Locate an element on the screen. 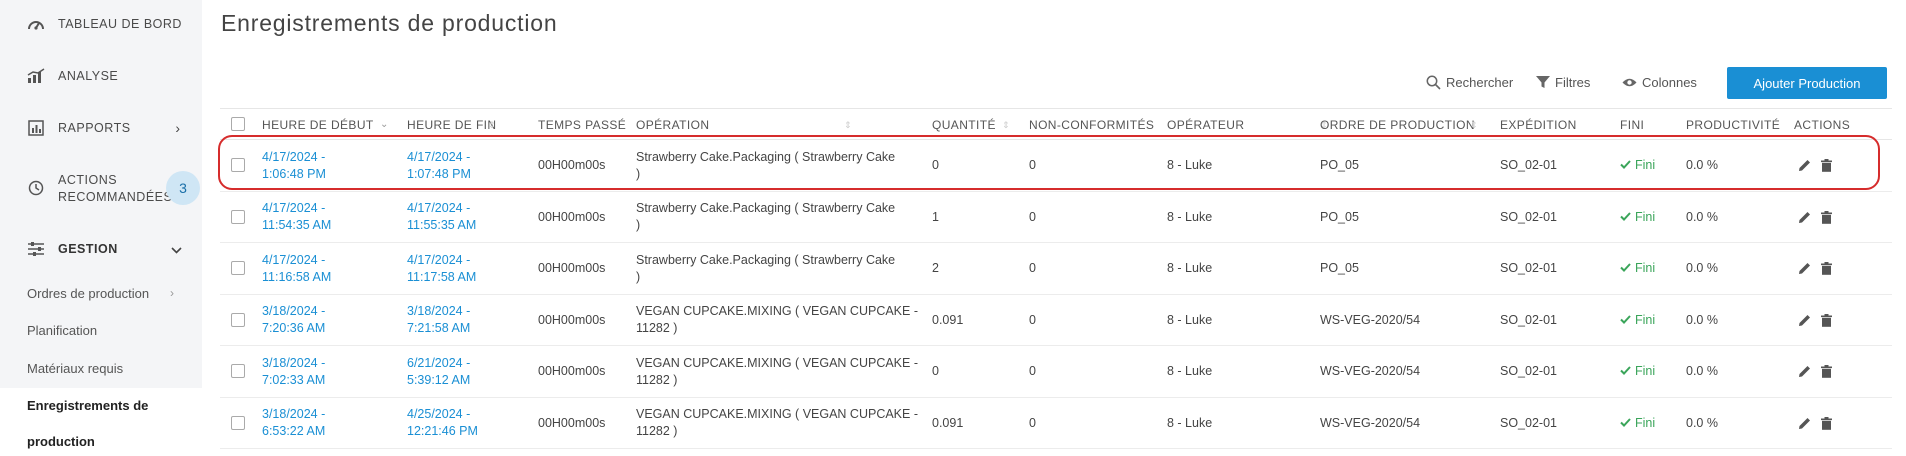  column-header: TEMPS PASSÉ is located at coordinates (582, 125).